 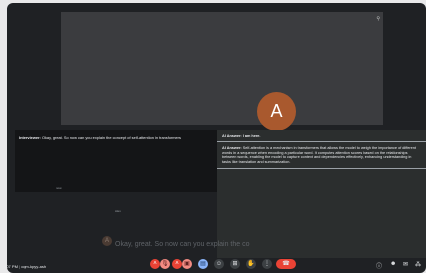 I want to click on present-icon: ⊞, so click(x=235, y=264).